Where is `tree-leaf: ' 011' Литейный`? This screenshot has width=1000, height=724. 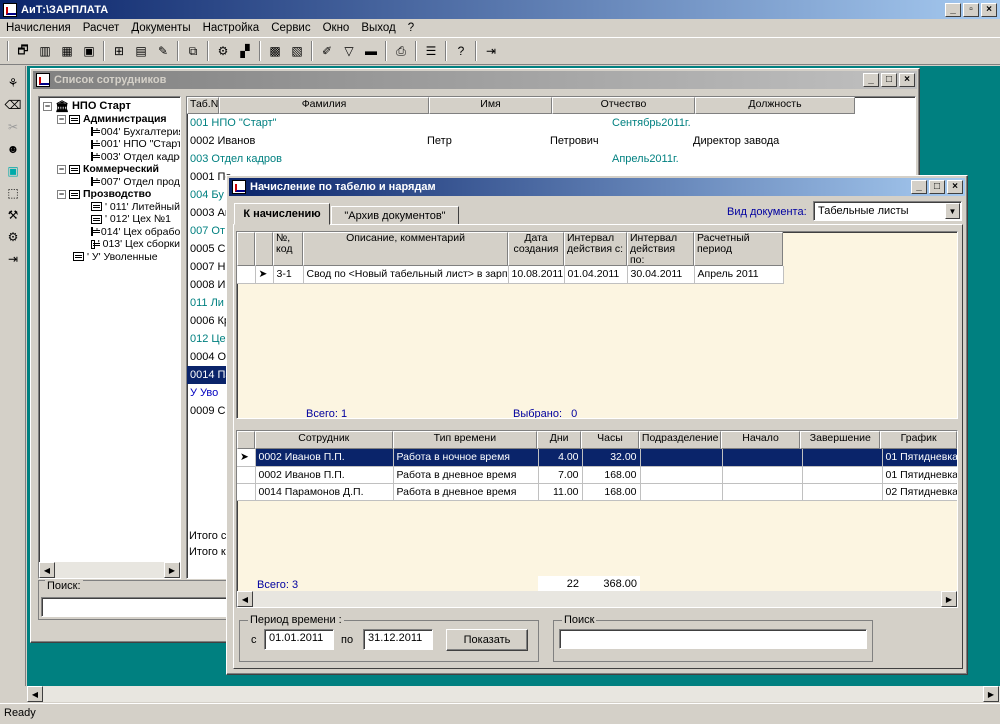
tree-leaf: ' 011' Литейный is located at coordinates (111, 207).